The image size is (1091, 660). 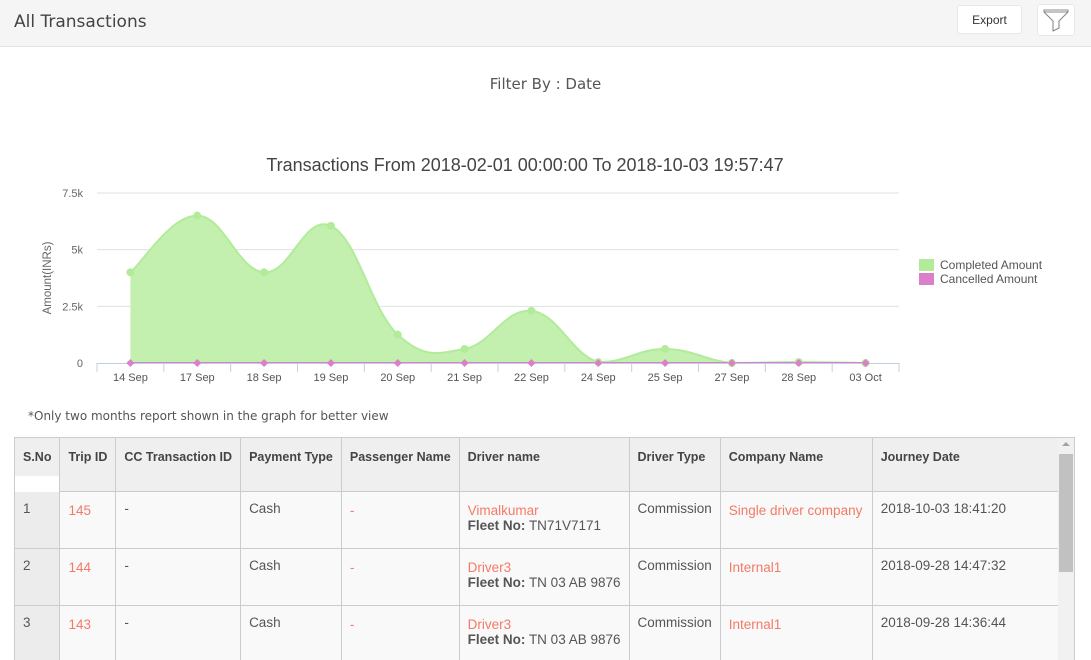 I want to click on cell-trip-id: 144, so click(x=88, y=577).